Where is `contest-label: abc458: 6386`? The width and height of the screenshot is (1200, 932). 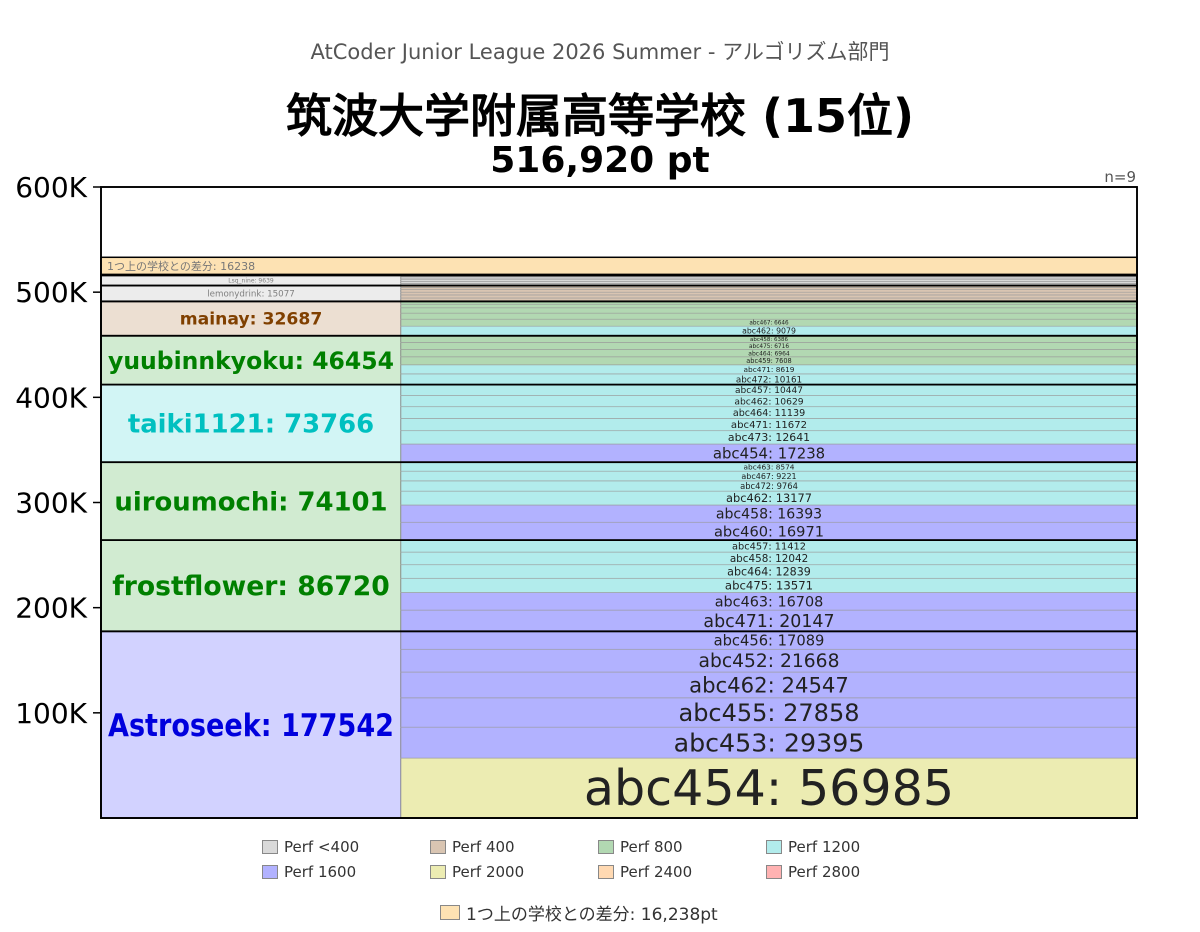
contest-label: abc458: 6386 is located at coordinates (769, 340).